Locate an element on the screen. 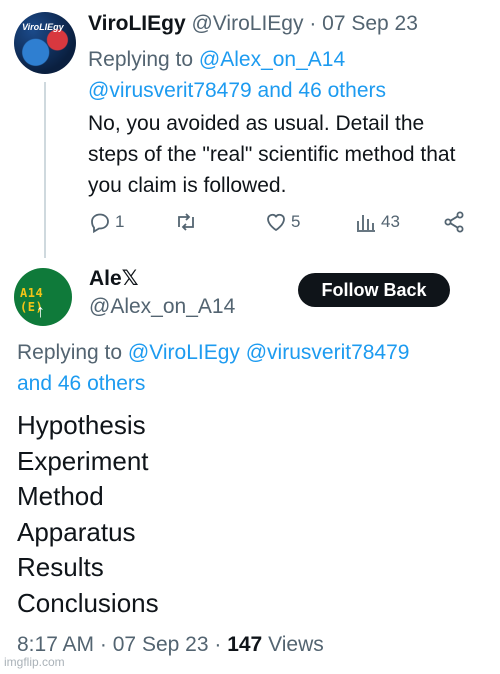 This screenshot has height=674, width=500. handle: @Alex_on_A14 is located at coordinates (162, 307).